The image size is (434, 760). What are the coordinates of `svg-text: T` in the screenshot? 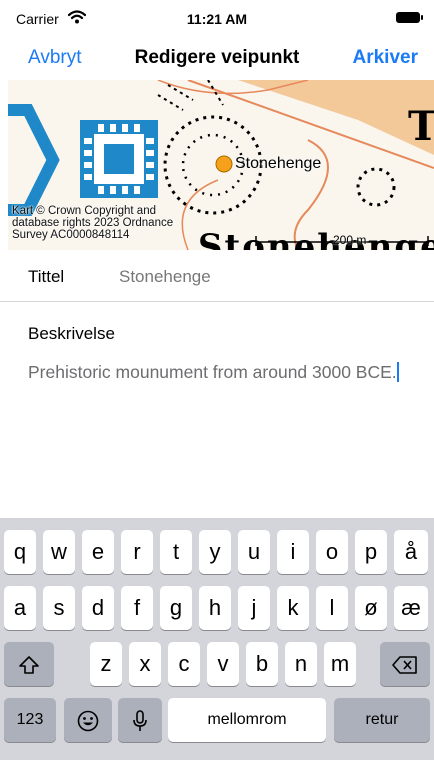 It's located at (421, 126).